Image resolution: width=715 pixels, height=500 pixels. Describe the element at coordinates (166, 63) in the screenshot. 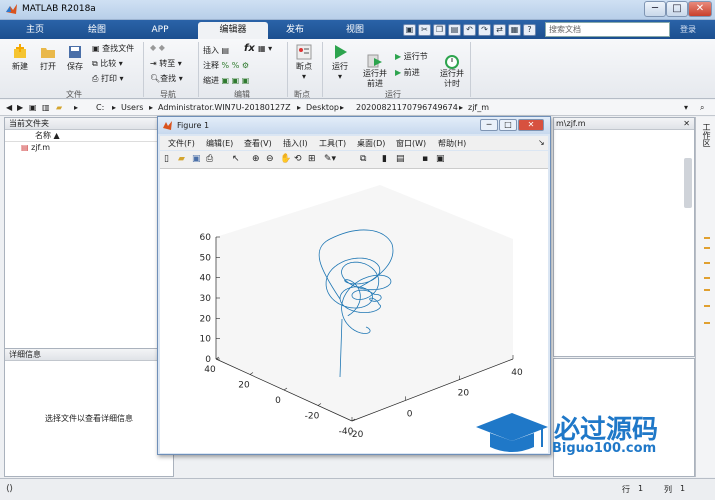

I see `goto-button: ⇥ 转至 ▾` at that location.